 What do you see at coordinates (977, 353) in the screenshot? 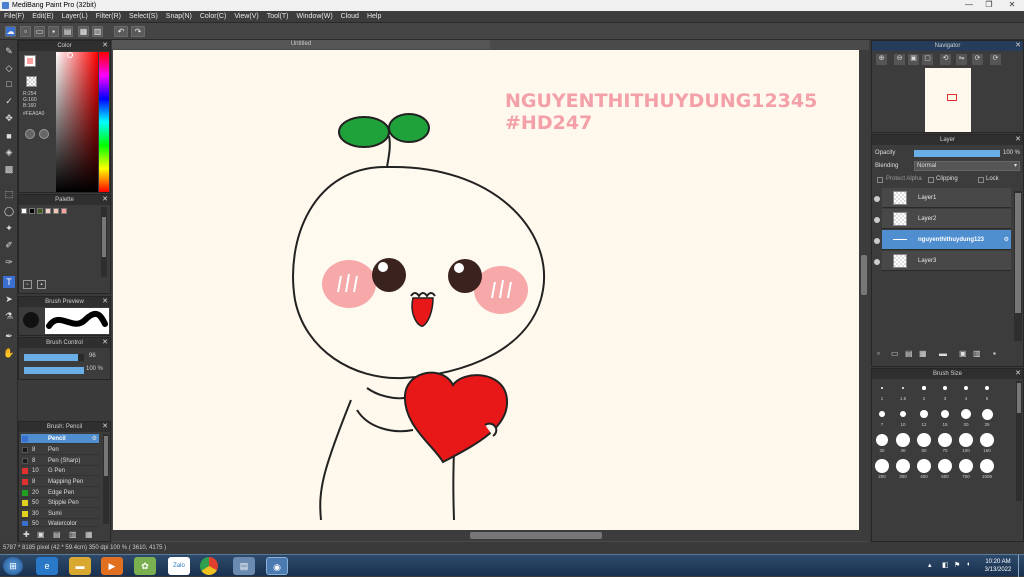
I see `duplicate-icon: ▥` at bounding box center [977, 353].